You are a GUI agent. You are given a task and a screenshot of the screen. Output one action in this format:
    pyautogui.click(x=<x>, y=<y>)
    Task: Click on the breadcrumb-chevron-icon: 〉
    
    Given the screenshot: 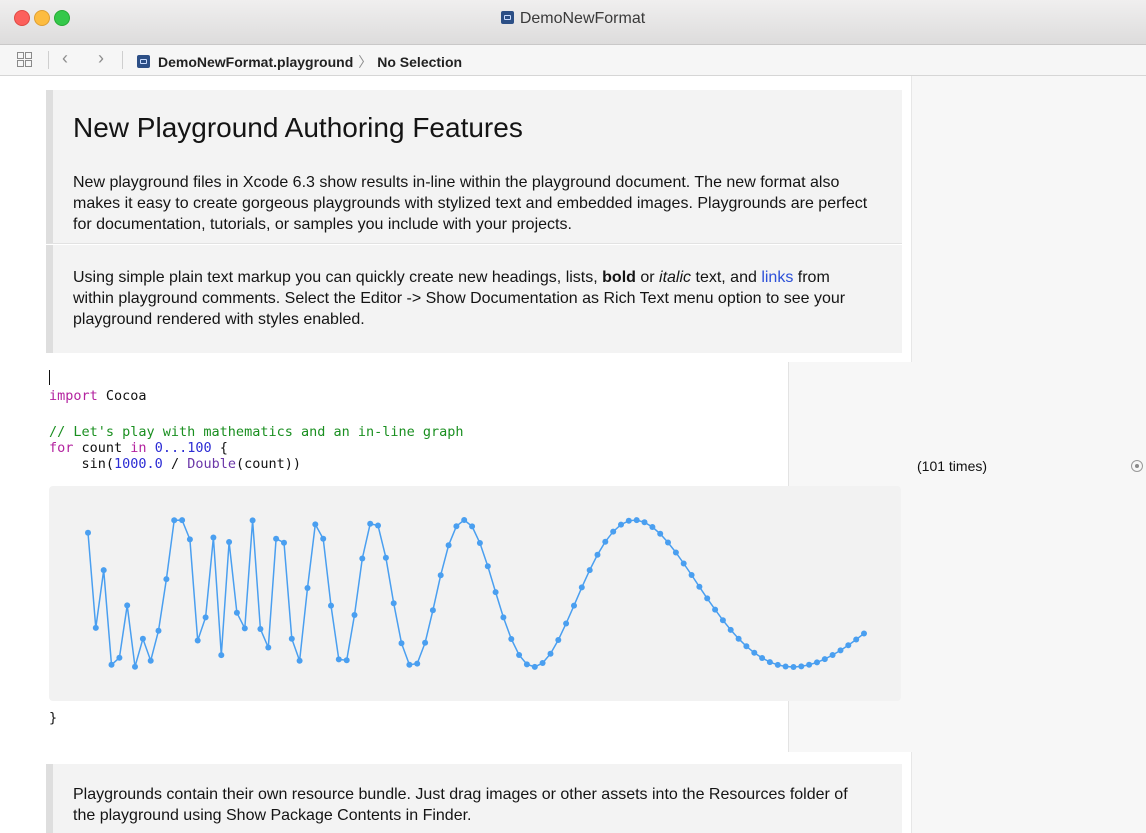 What is the action you would take?
    pyautogui.click(x=365, y=62)
    